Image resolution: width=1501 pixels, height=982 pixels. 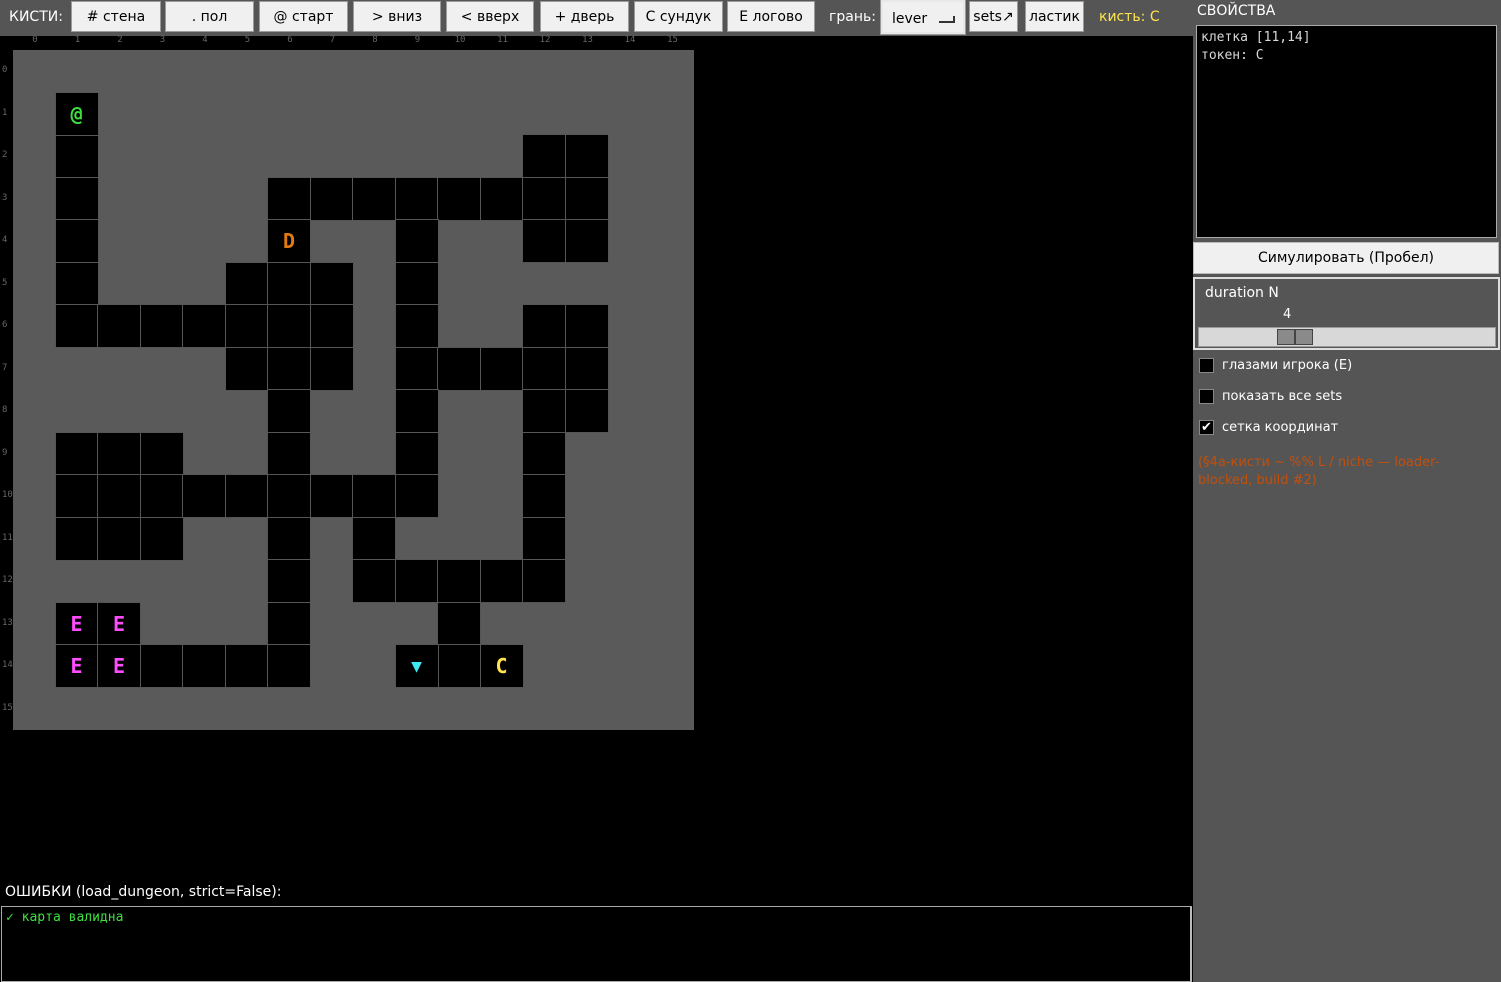 I want to click on sets-button: sets↗, so click(x=993, y=16).